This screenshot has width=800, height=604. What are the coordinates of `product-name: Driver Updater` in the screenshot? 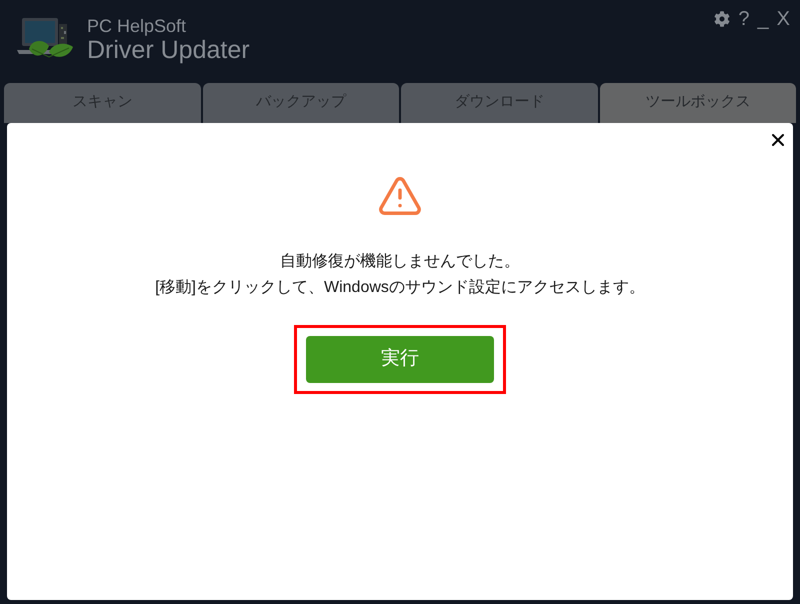 It's located at (168, 50).